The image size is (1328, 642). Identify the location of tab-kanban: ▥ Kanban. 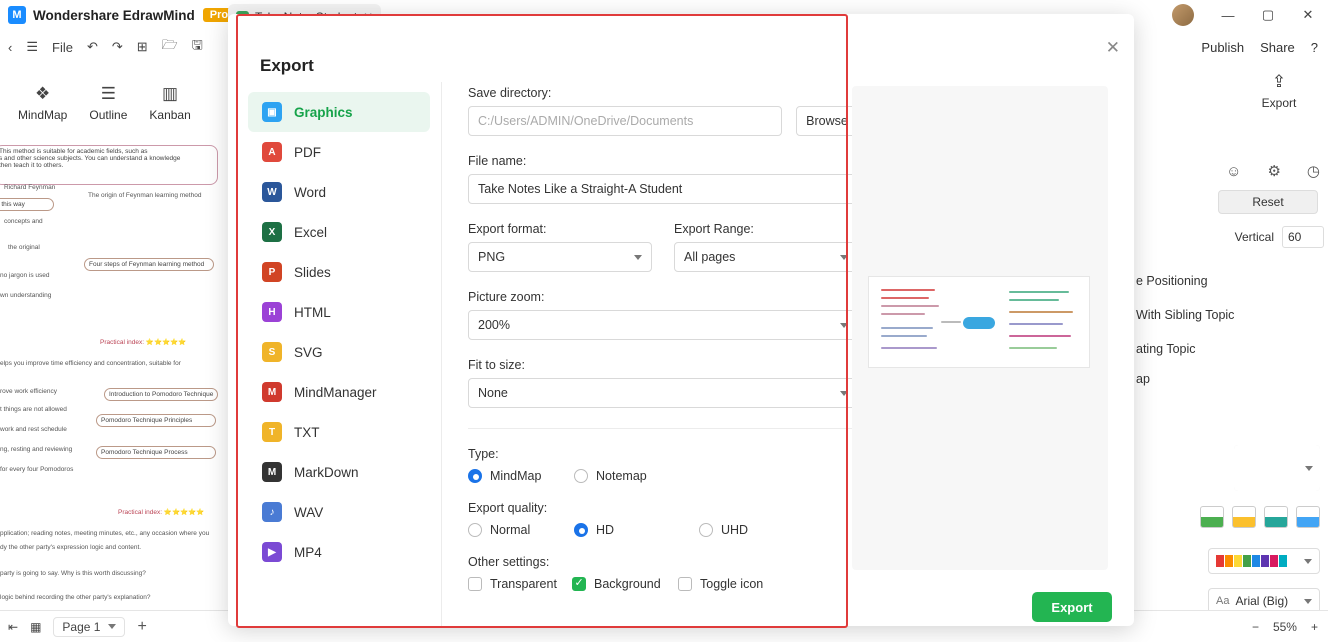
(169, 103).